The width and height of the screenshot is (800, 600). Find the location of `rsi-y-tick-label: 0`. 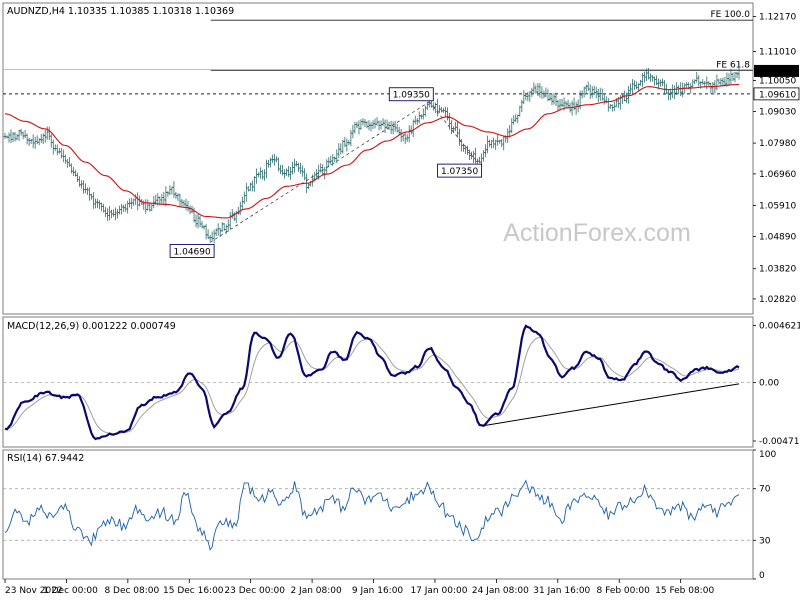

rsi-y-tick-label: 0 is located at coordinates (762, 576).